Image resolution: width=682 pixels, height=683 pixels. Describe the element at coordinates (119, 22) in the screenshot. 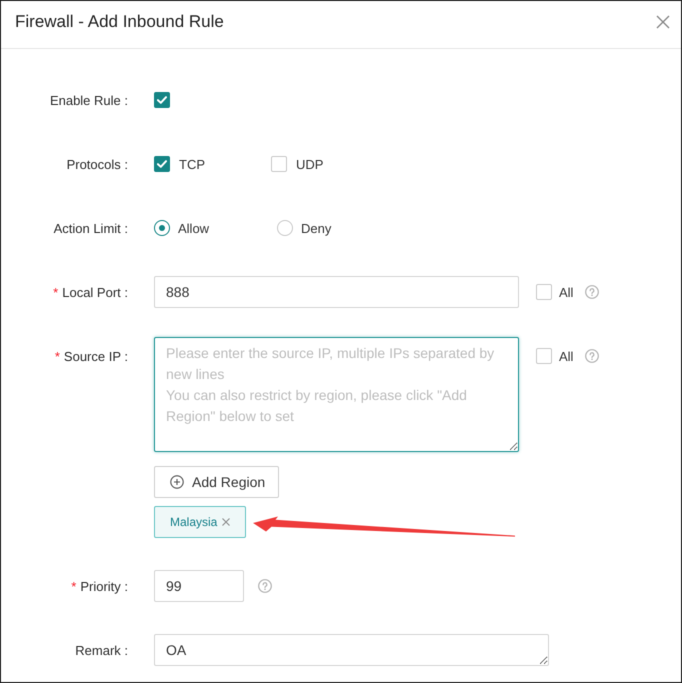

I see `window-title: Firewall - Add Inbound Rule` at that location.